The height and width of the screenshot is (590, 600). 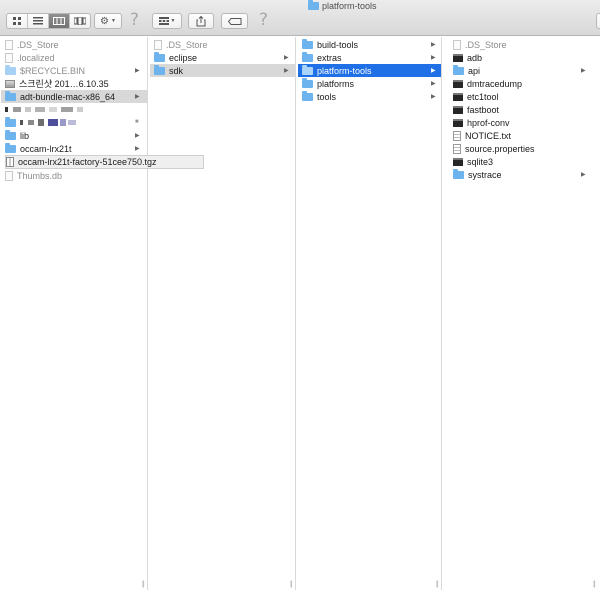 What do you see at coordinates (223, 57) in the screenshot?
I see `list-item: eclipse ▶` at bounding box center [223, 57].